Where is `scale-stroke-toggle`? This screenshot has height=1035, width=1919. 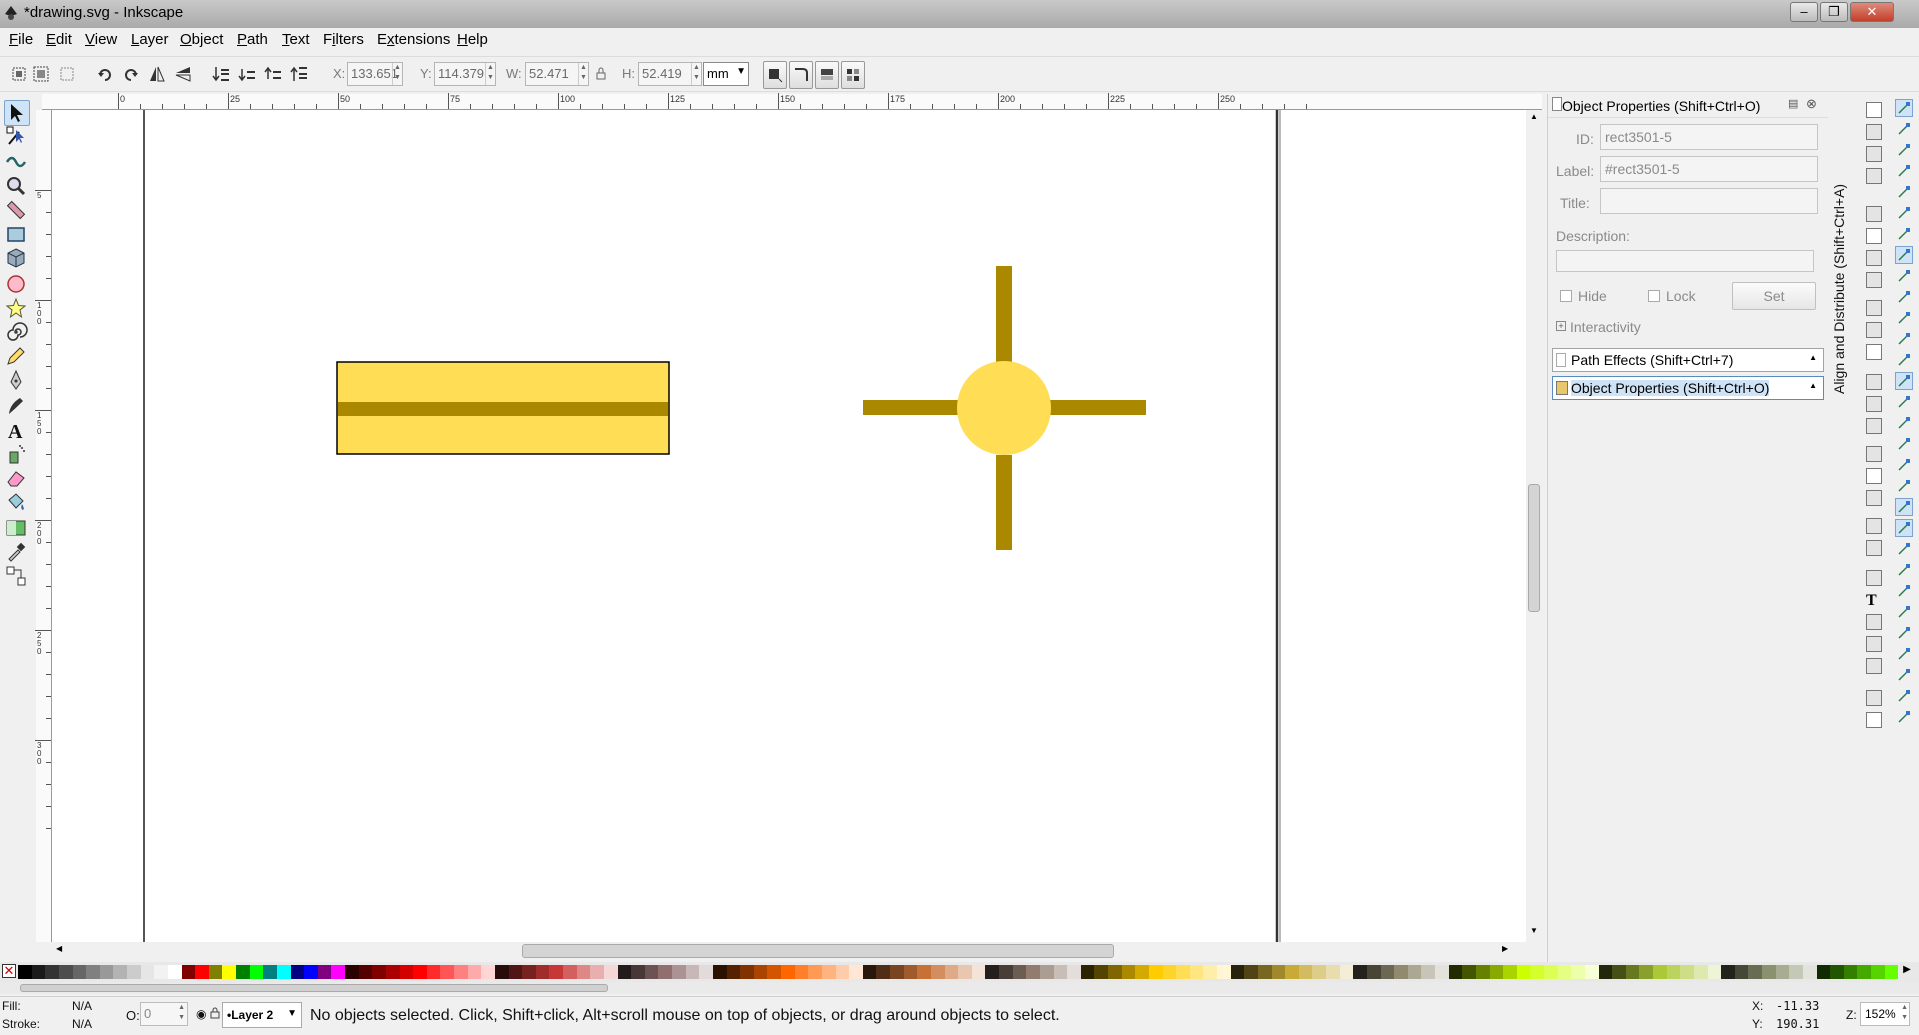
scale-stroke-toggle is located at coordinates (775, 75).